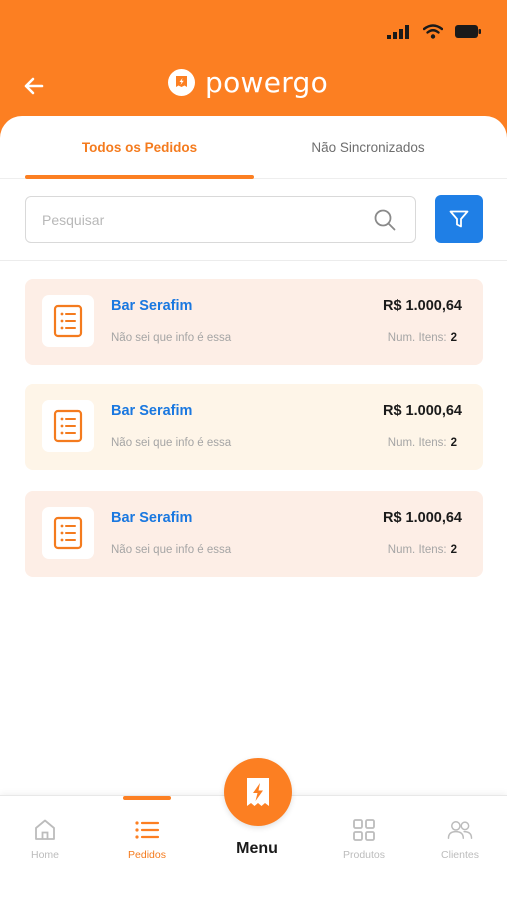 Image resolution: width=507 pixels, height=900 pixels. What do you see at coordinates (398, 31) in the screenshot?
I see `signal-icon` at bounding box center [398, 31].